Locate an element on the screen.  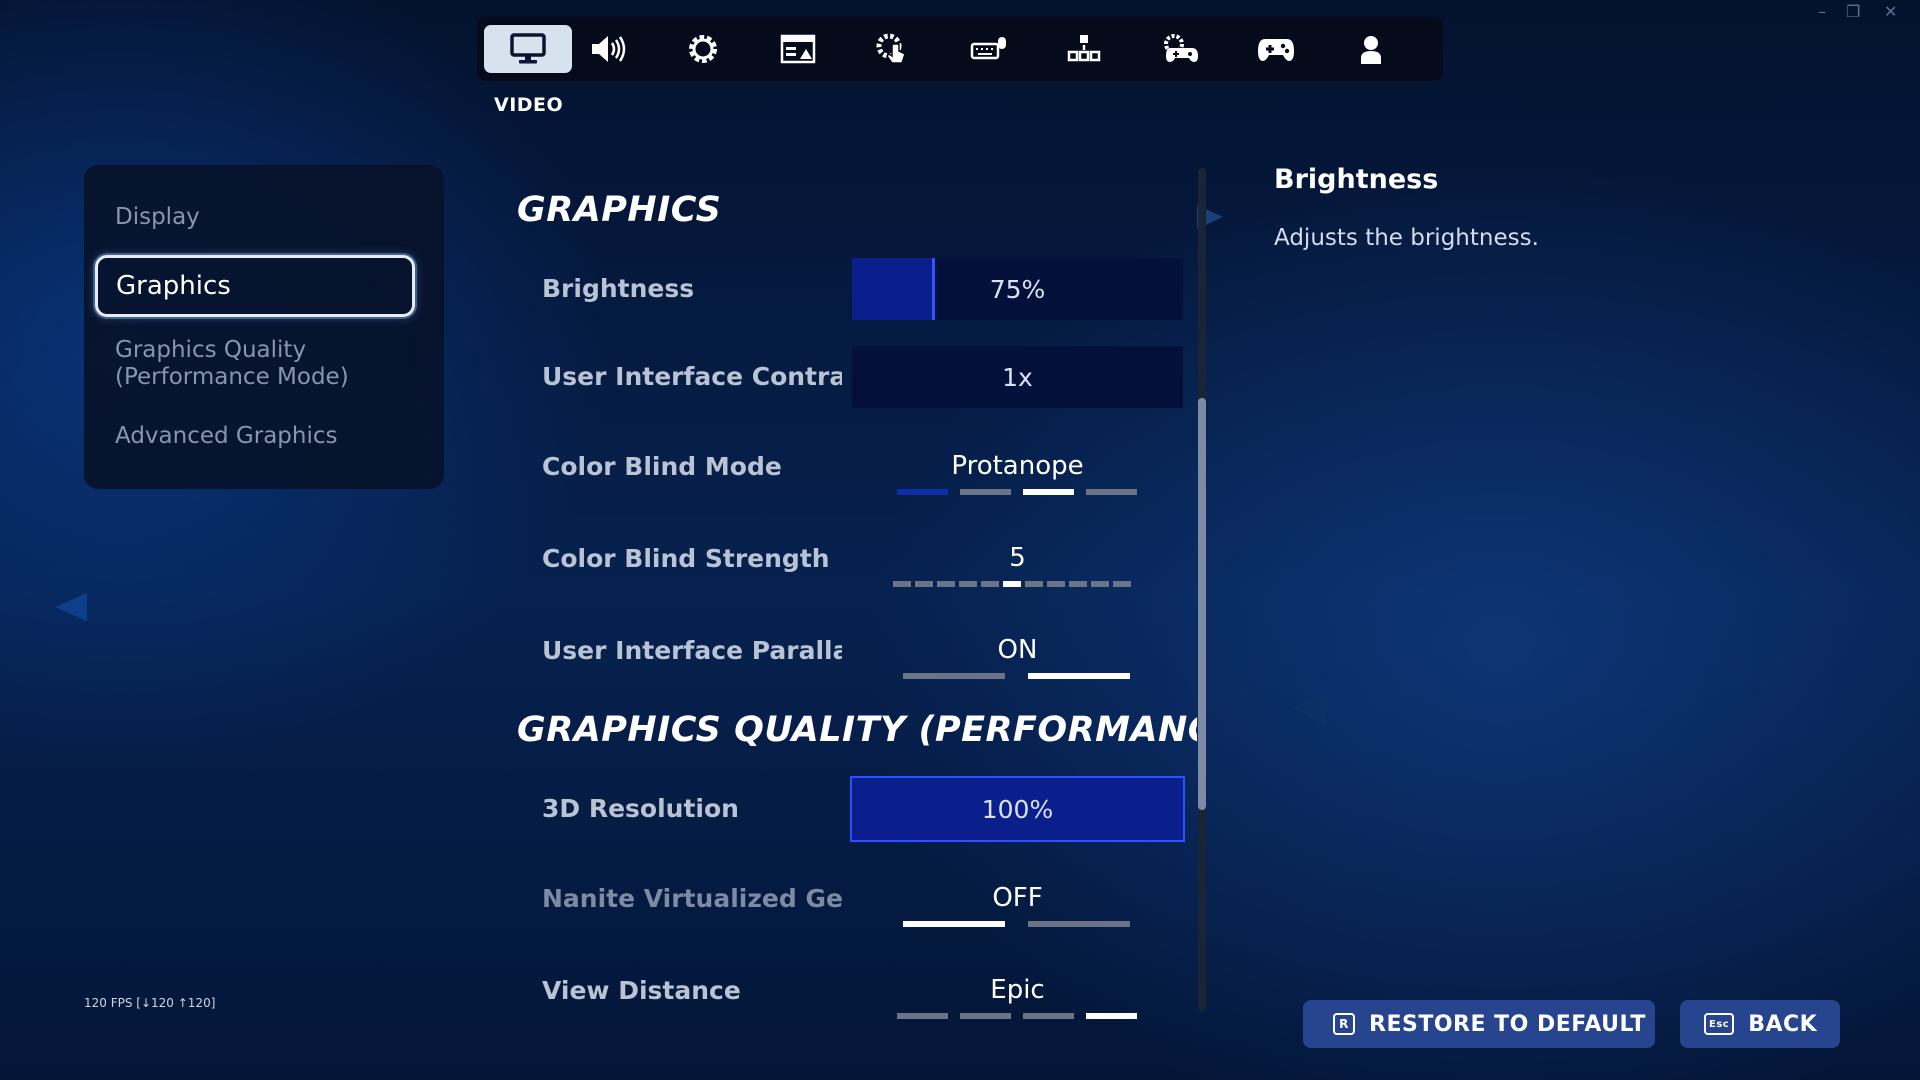
close-button: ✕ is located at coordinates (1890, 11).